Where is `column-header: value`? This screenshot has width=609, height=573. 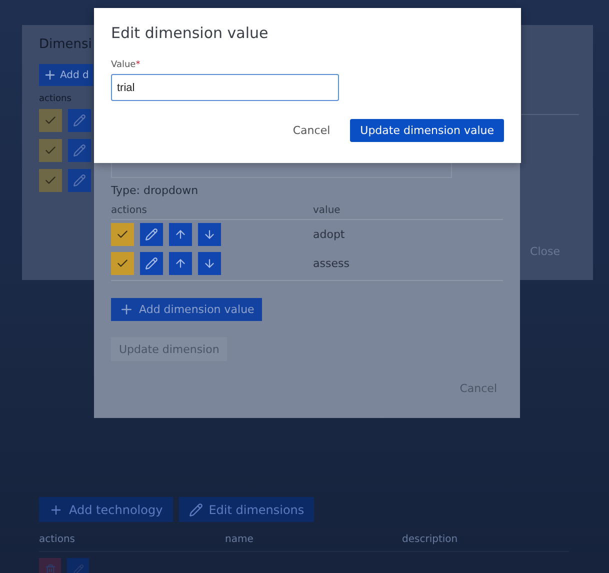 column-header: value is located at coordinates (327, 210).